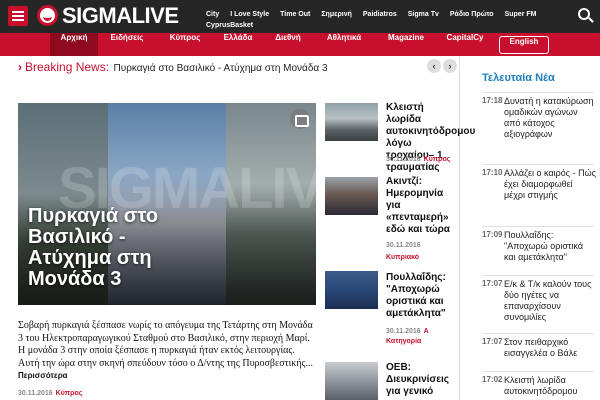 This screenshot has height=400, width=600. I want to click on nav-item-capitalcy: CapitalCy, so click(465, 44).